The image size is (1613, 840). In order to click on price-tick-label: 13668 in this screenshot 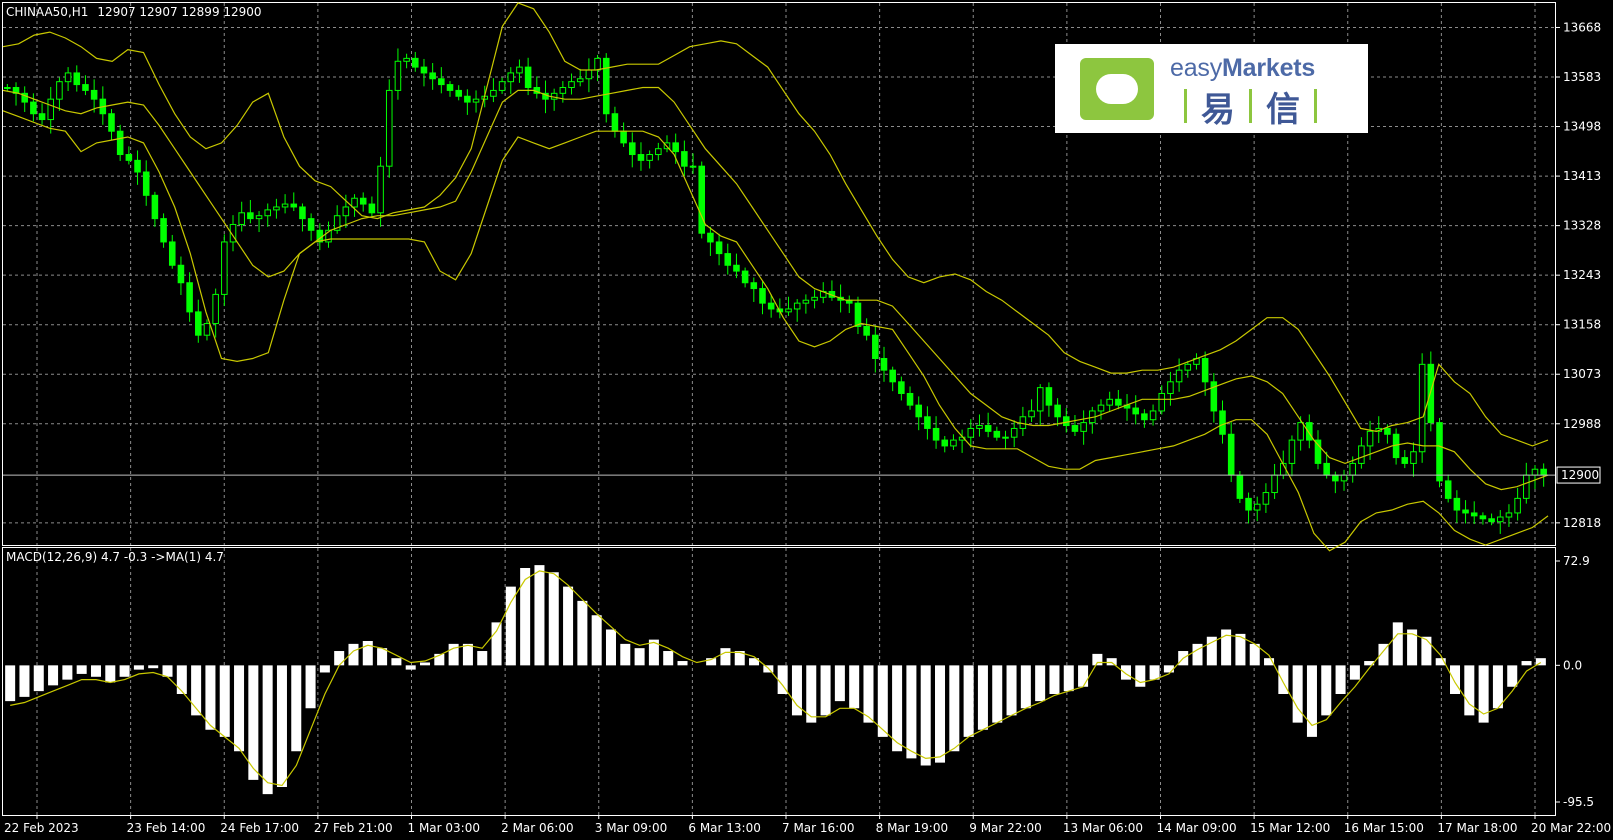, I will do `click(1582, 27)`.